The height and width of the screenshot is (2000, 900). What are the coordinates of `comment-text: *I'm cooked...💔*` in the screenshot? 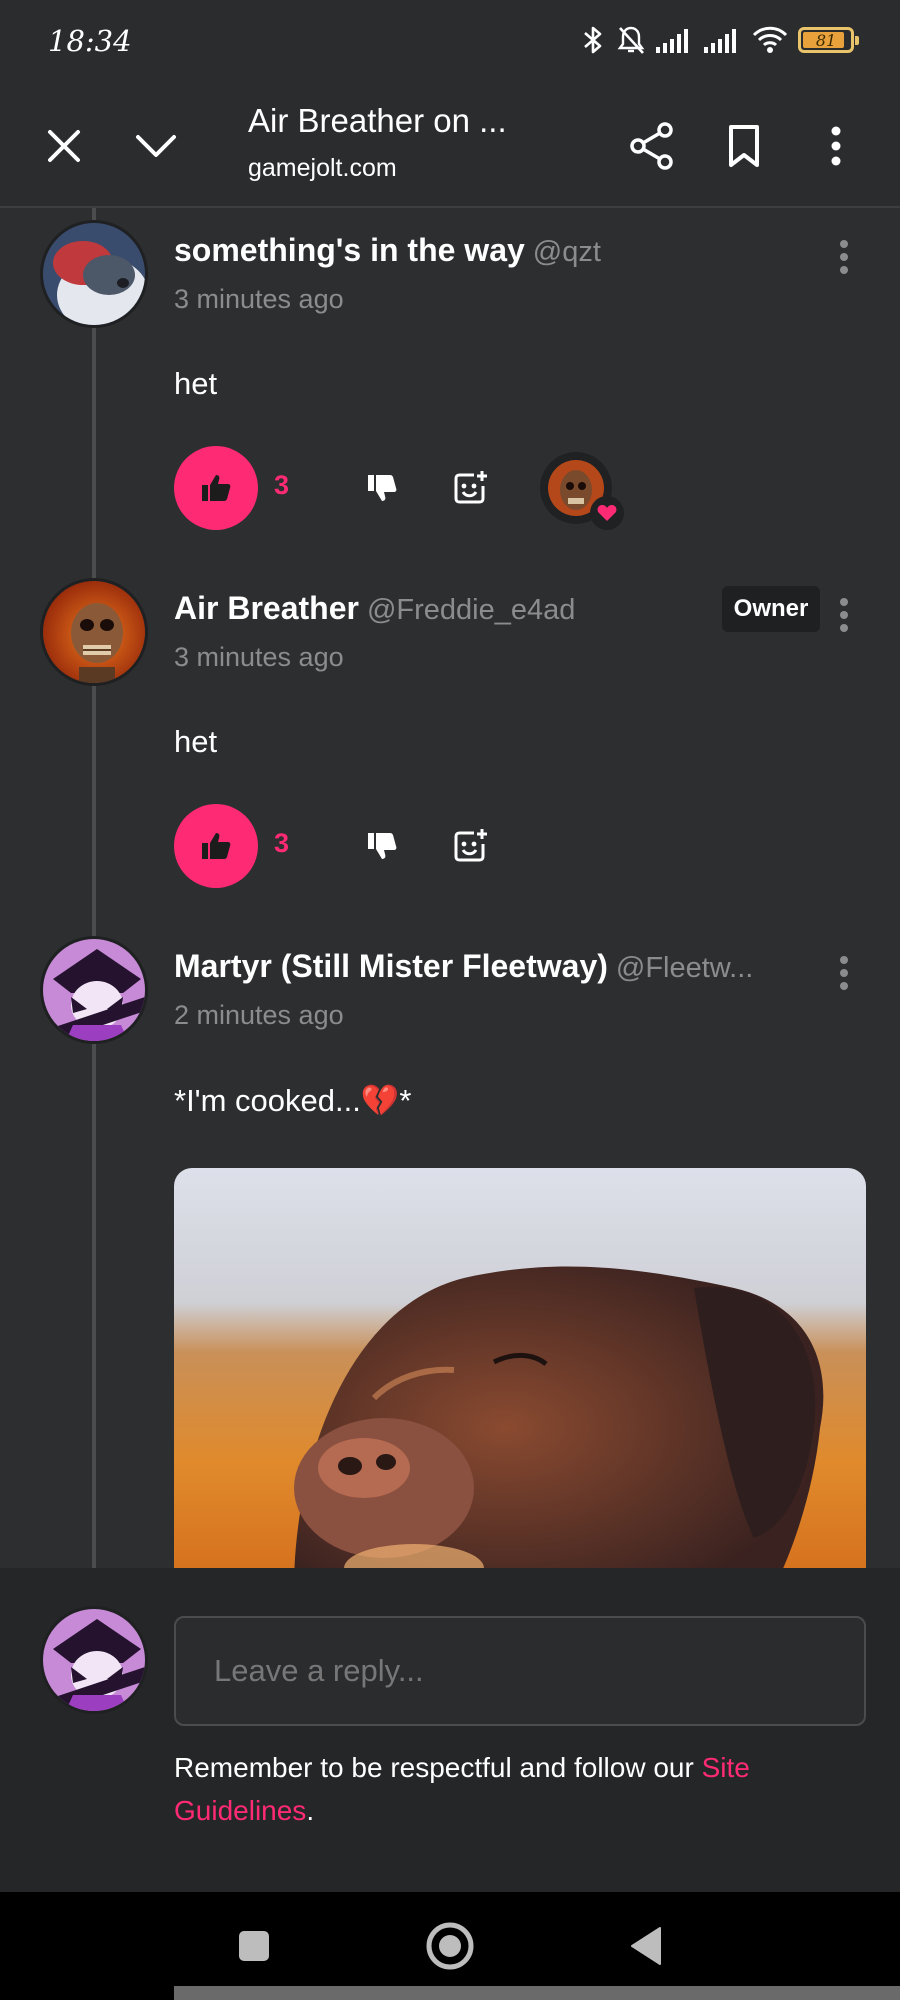 It's located at (293, 1100).